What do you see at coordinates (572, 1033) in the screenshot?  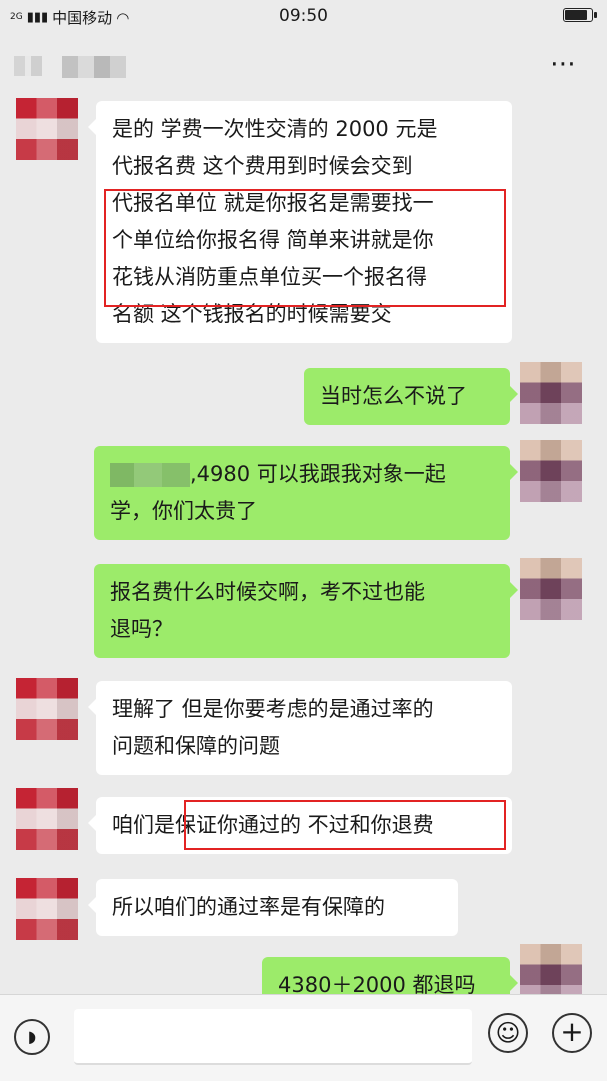 I see `plus-icon: +` at bounding box center [572, 1033].